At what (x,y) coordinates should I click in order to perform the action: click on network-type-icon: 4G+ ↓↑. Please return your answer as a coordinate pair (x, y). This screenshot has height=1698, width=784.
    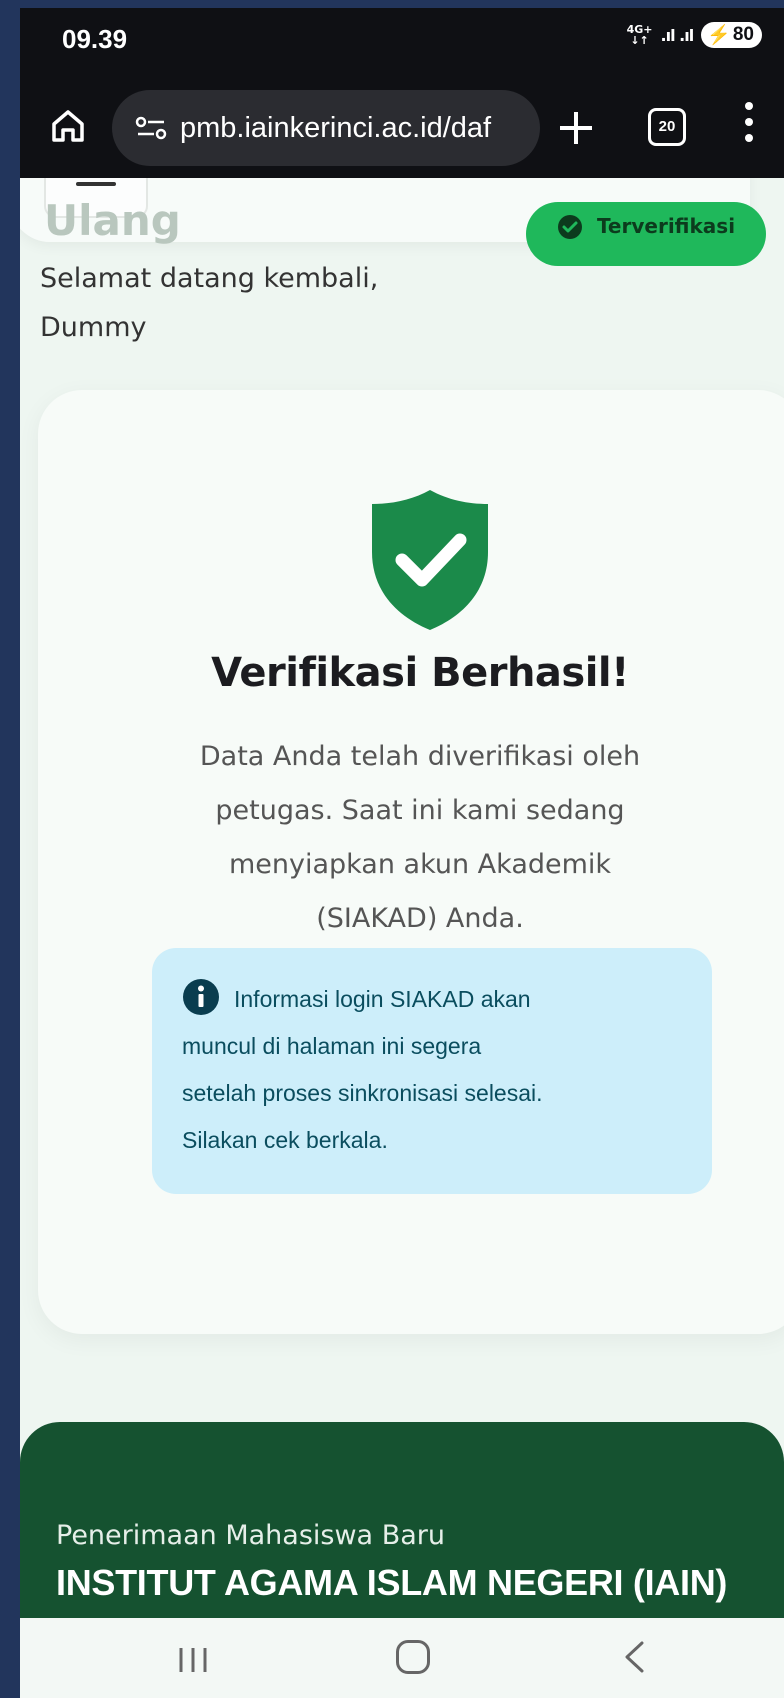
    Looking at the image, I should click on (639, 35).